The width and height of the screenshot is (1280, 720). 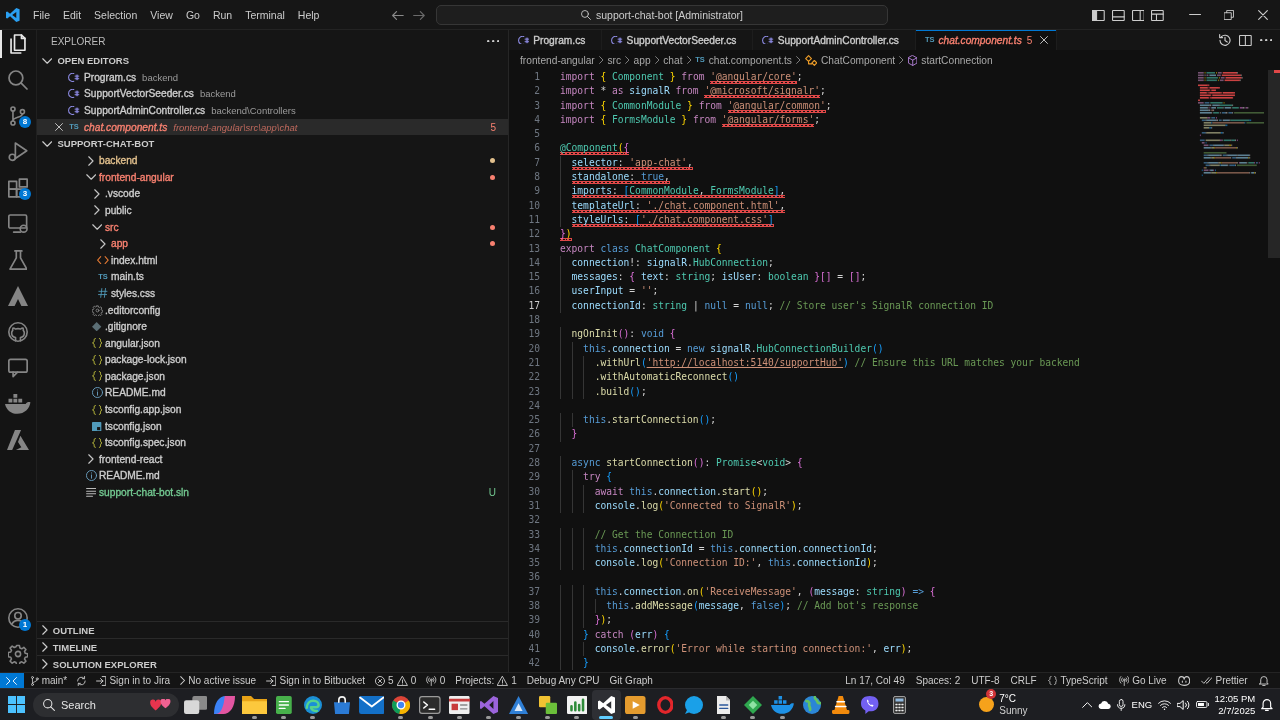 What do you see at coordinates (133, 426) in the screenshot?
I see `file-name: tsconfig.json` at bounding box center [133, 426].